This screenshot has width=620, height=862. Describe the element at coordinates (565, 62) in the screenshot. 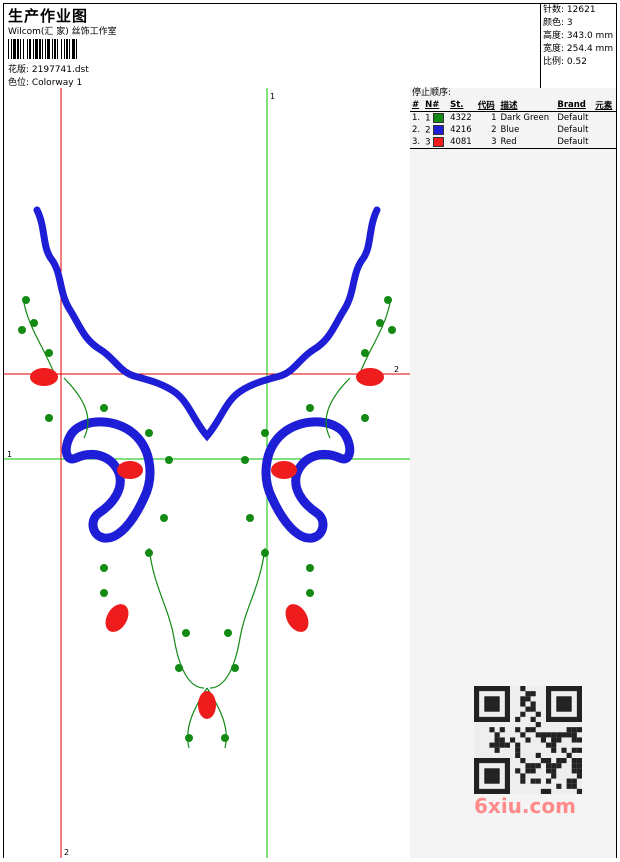

I see `stat-scale: 比例: 0.52` at that location.